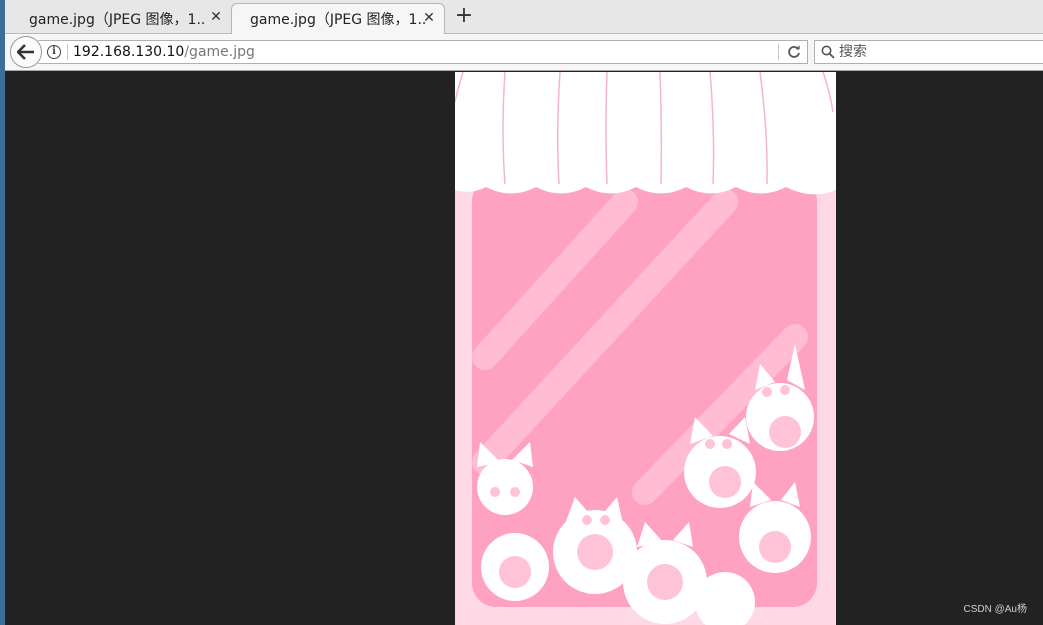 This screenshot has width=1043, height=625. I want to click on navigation-toolbar: i 192.168.130.10/game.jpg, so click(524, 52).